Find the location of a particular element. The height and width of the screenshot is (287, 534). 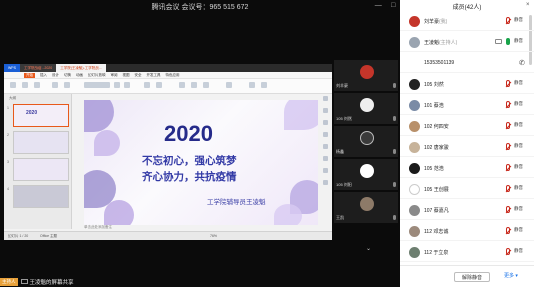

host-badge: 主持人 is located at coordinates (9, 281).